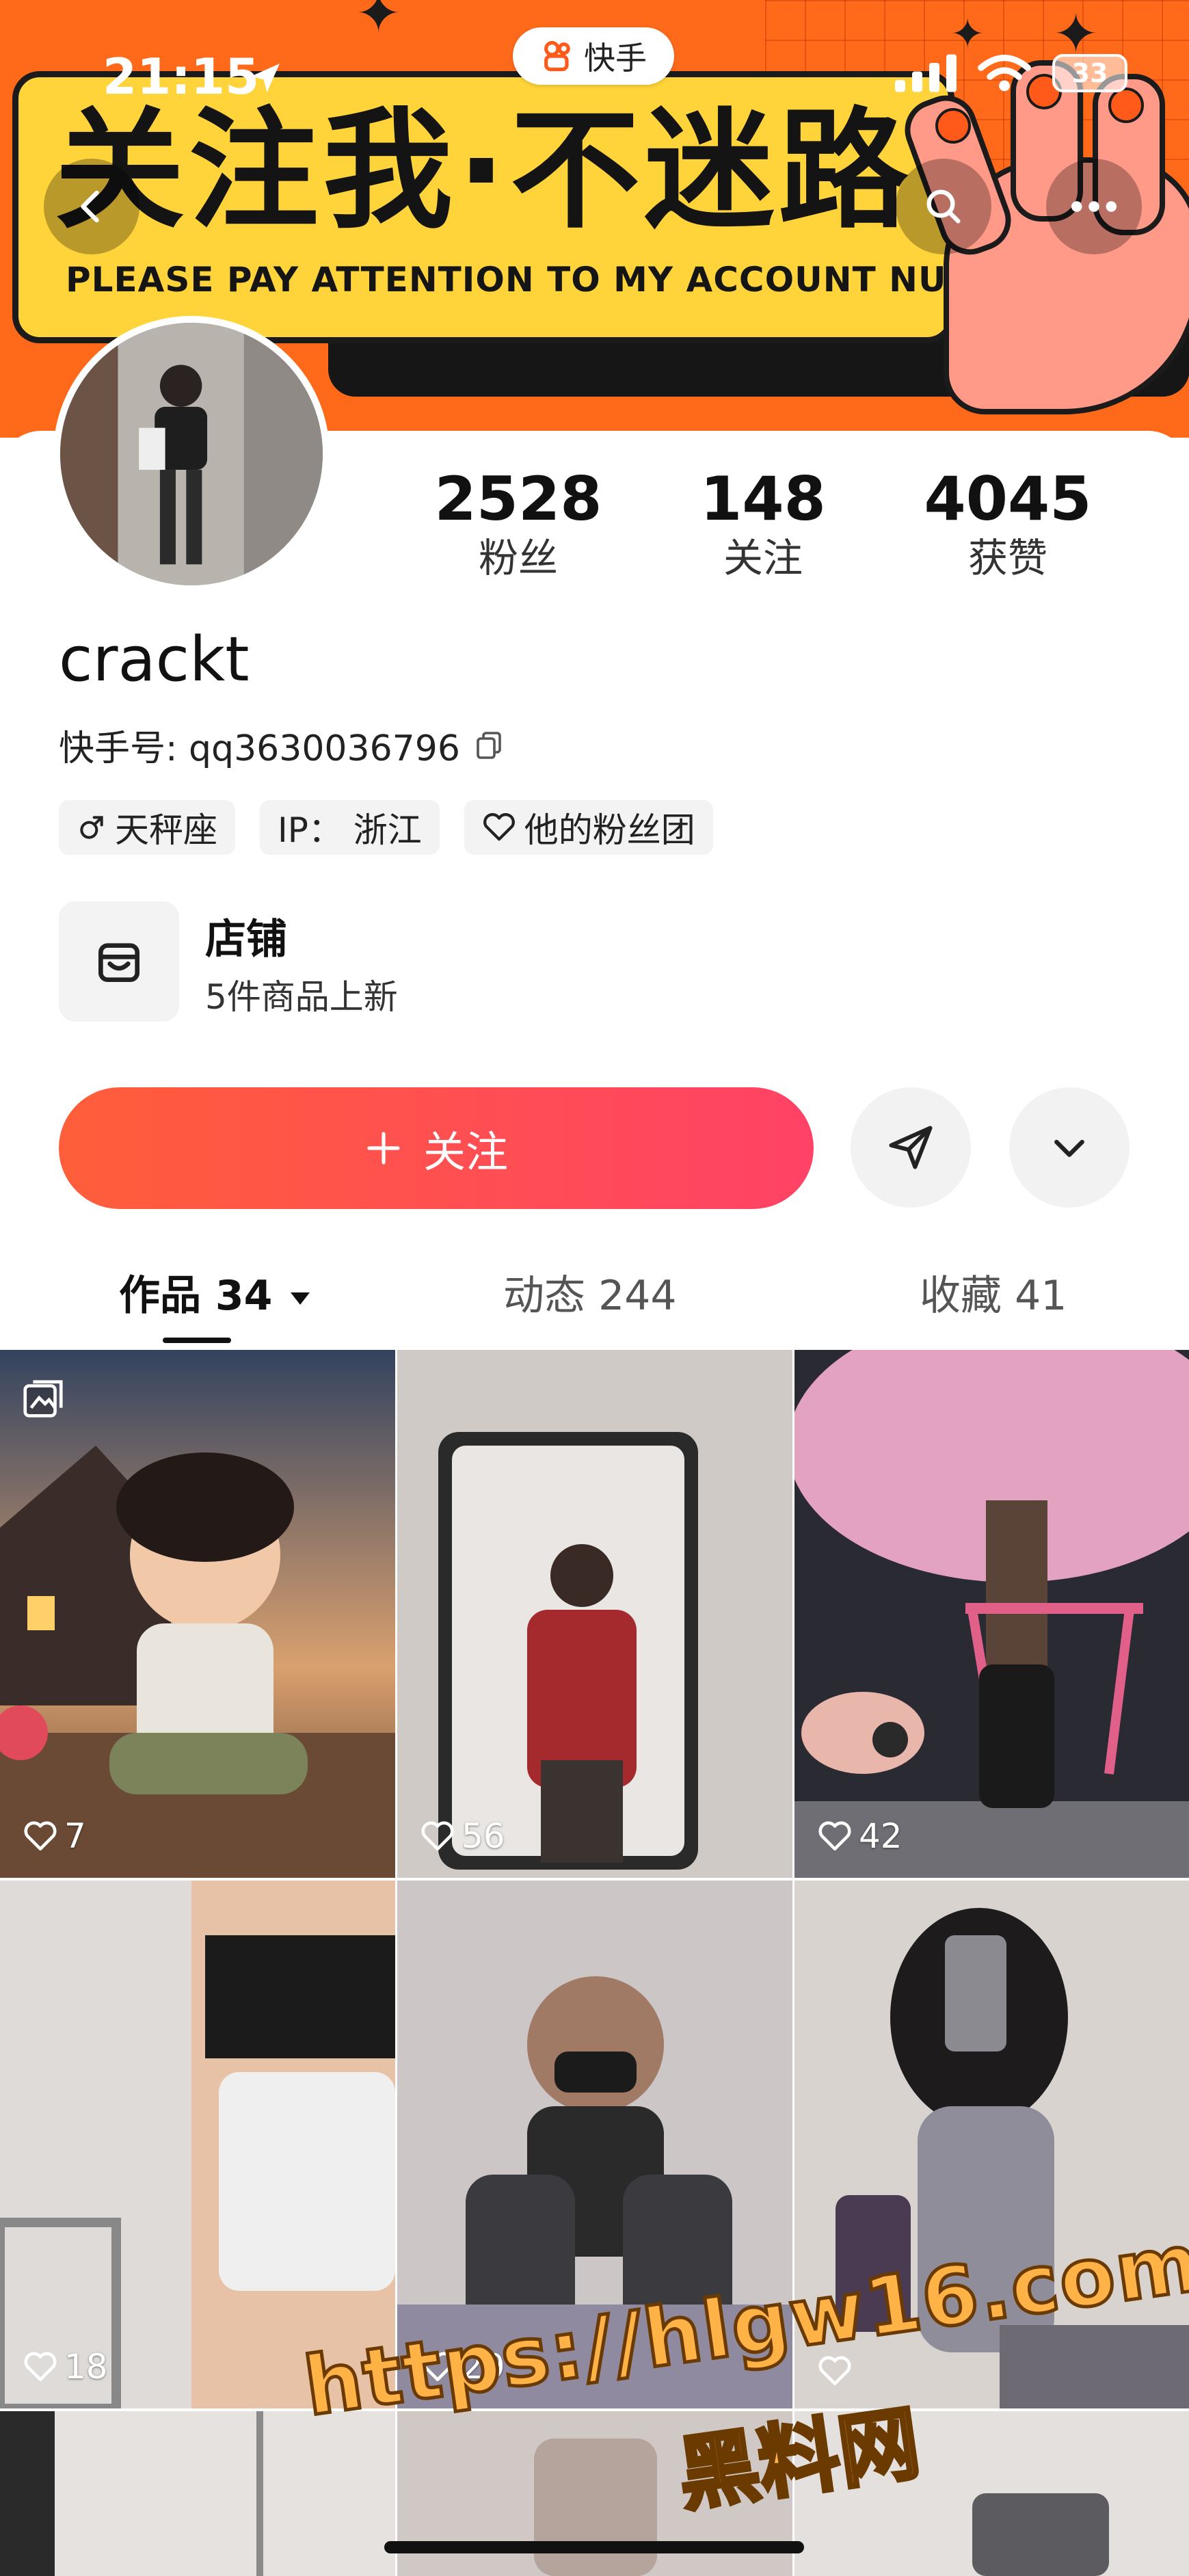 The image size is (1189, 2576). I want to click on post-likes: 42, so click(860, 1836).